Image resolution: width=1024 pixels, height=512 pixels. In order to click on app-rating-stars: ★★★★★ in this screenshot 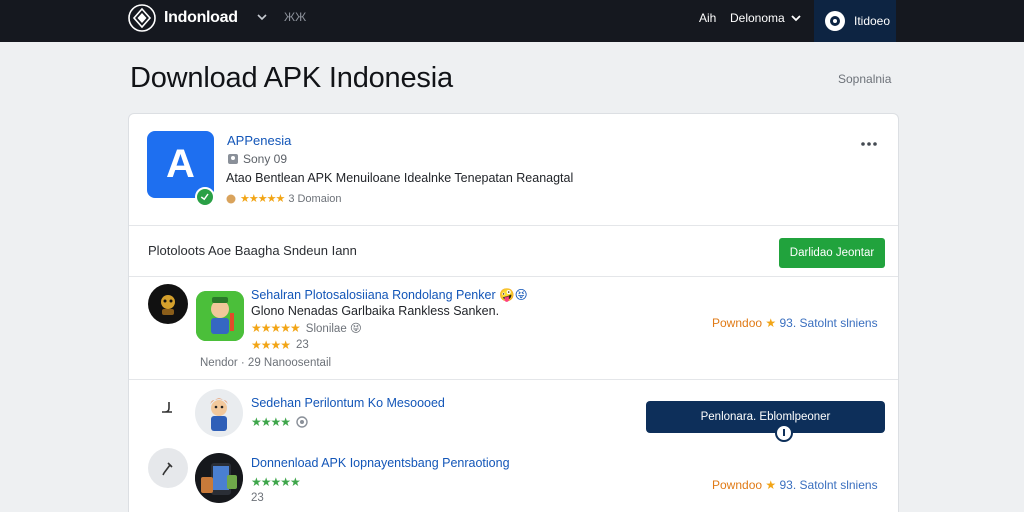, I will do `click(262, 199)`.